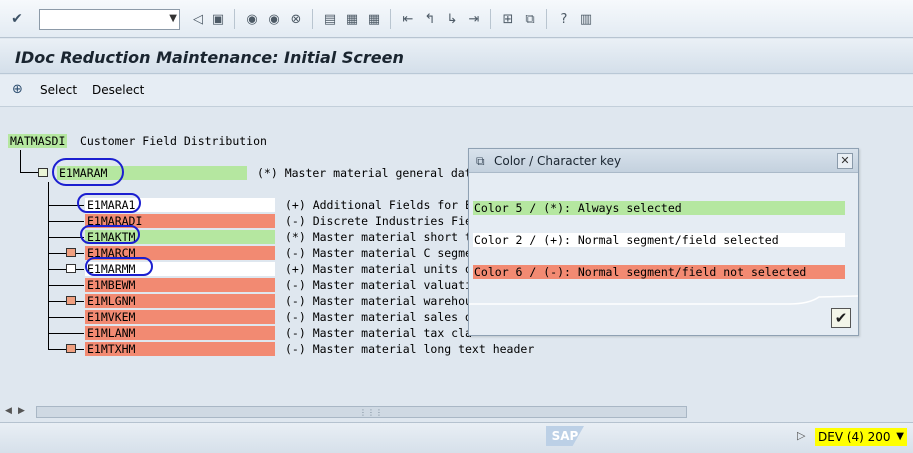  I want to click on tree-node-description: (-) Master material sales da, so click(382, 317).